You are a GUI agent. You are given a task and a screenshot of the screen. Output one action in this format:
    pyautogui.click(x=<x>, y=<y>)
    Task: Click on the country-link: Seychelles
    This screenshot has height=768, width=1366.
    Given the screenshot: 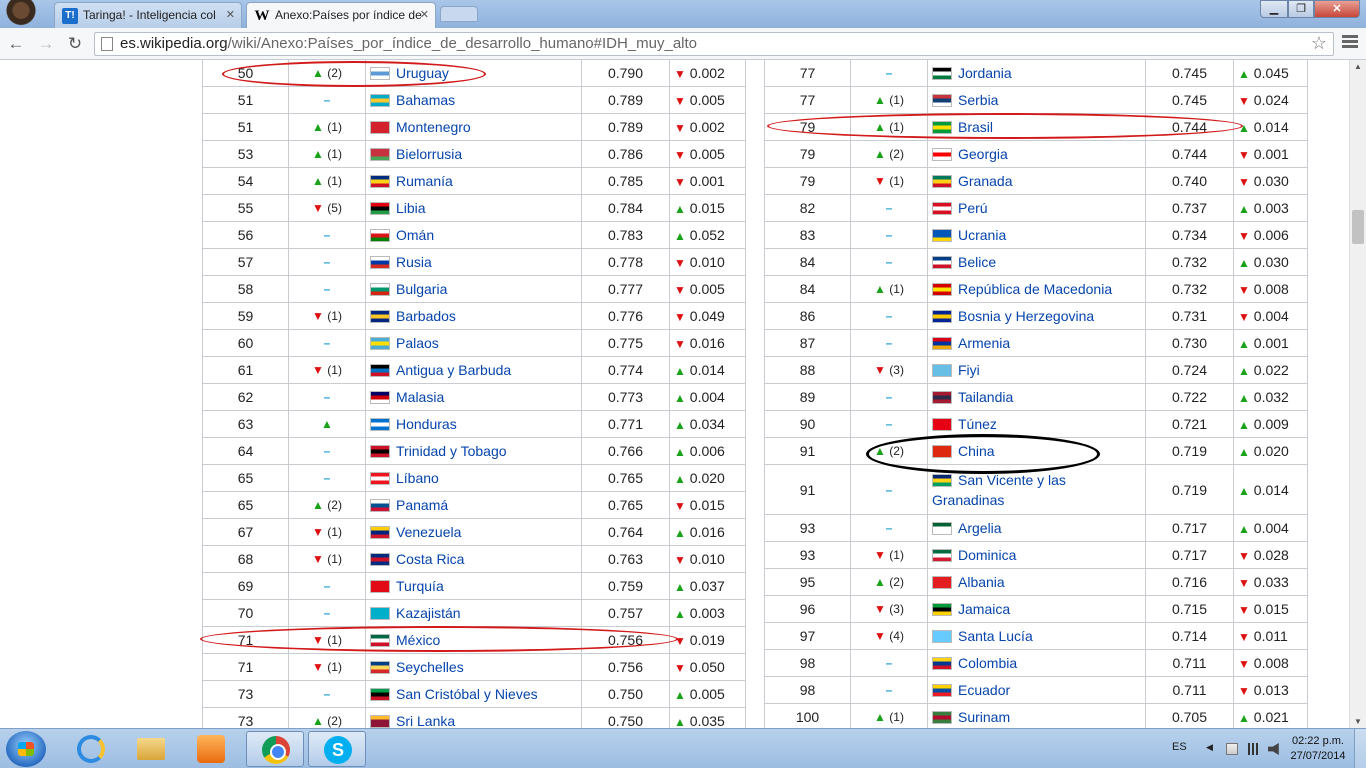 What is the action you would take?
    pyautogui.click(x=430, y=667)
    